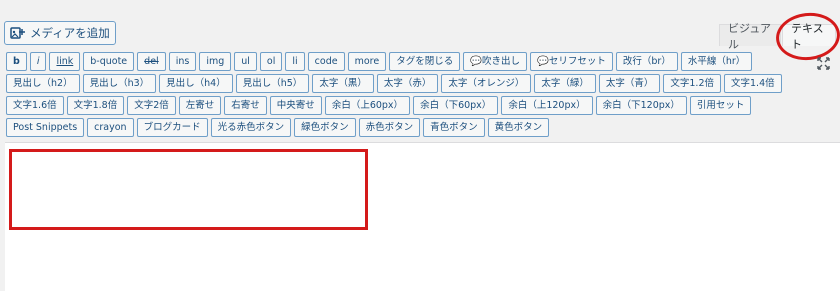 The image size is (840, 291). Describe the element at coordinates (389, 127) in the screenshot. I see `quicktag-button: 赤色ボタン` at that location.